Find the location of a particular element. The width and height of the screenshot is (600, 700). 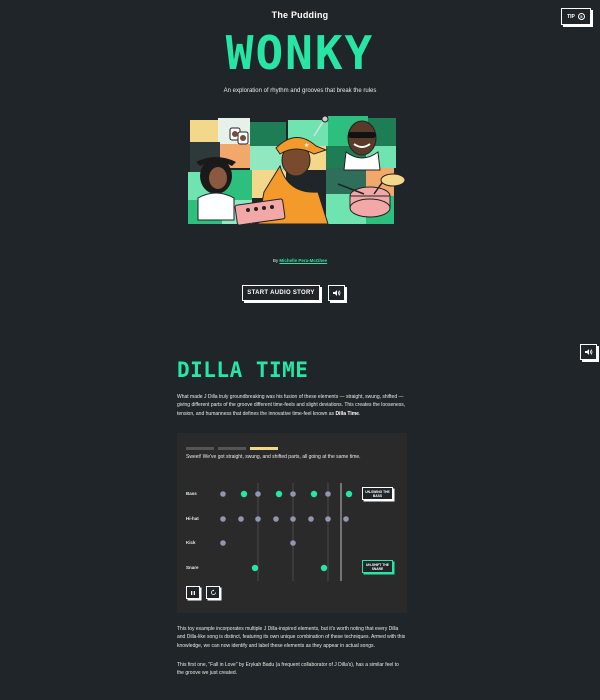

row-label-kick: Kick is located at coordinates (191, 542).